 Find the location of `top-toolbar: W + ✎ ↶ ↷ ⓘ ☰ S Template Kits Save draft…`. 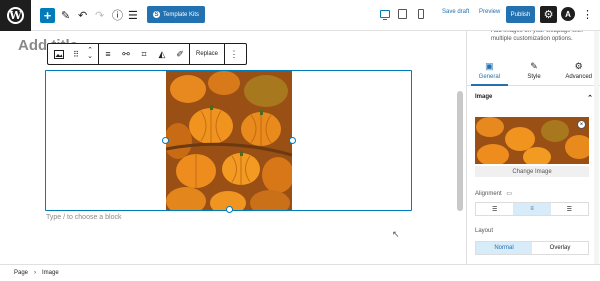

top-toolbar: W + ✎ ↶ ↷ ⓘ ☰ S Template Kits Save draft… is located at coordinates (300, 15).